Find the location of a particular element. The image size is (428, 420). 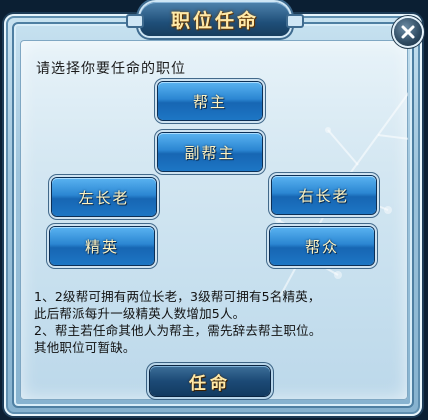

right-elder-button-label: 右长老 is located at coordinates (324, 195).